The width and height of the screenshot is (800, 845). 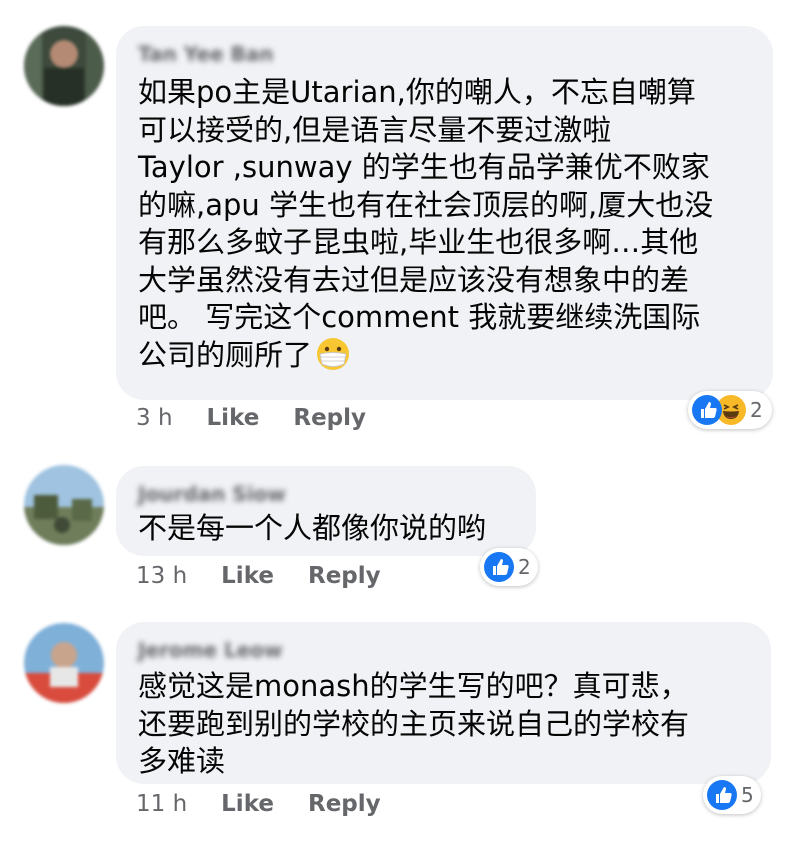 I want to click on comment-bubble: Jourdan Siow 不是每一个人都像你说的哟, so click(x=326, y=511).